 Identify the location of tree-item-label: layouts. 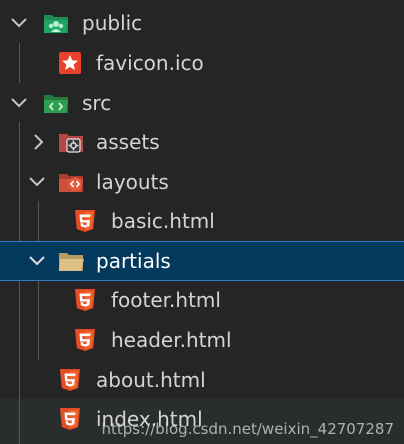
(132, 182).